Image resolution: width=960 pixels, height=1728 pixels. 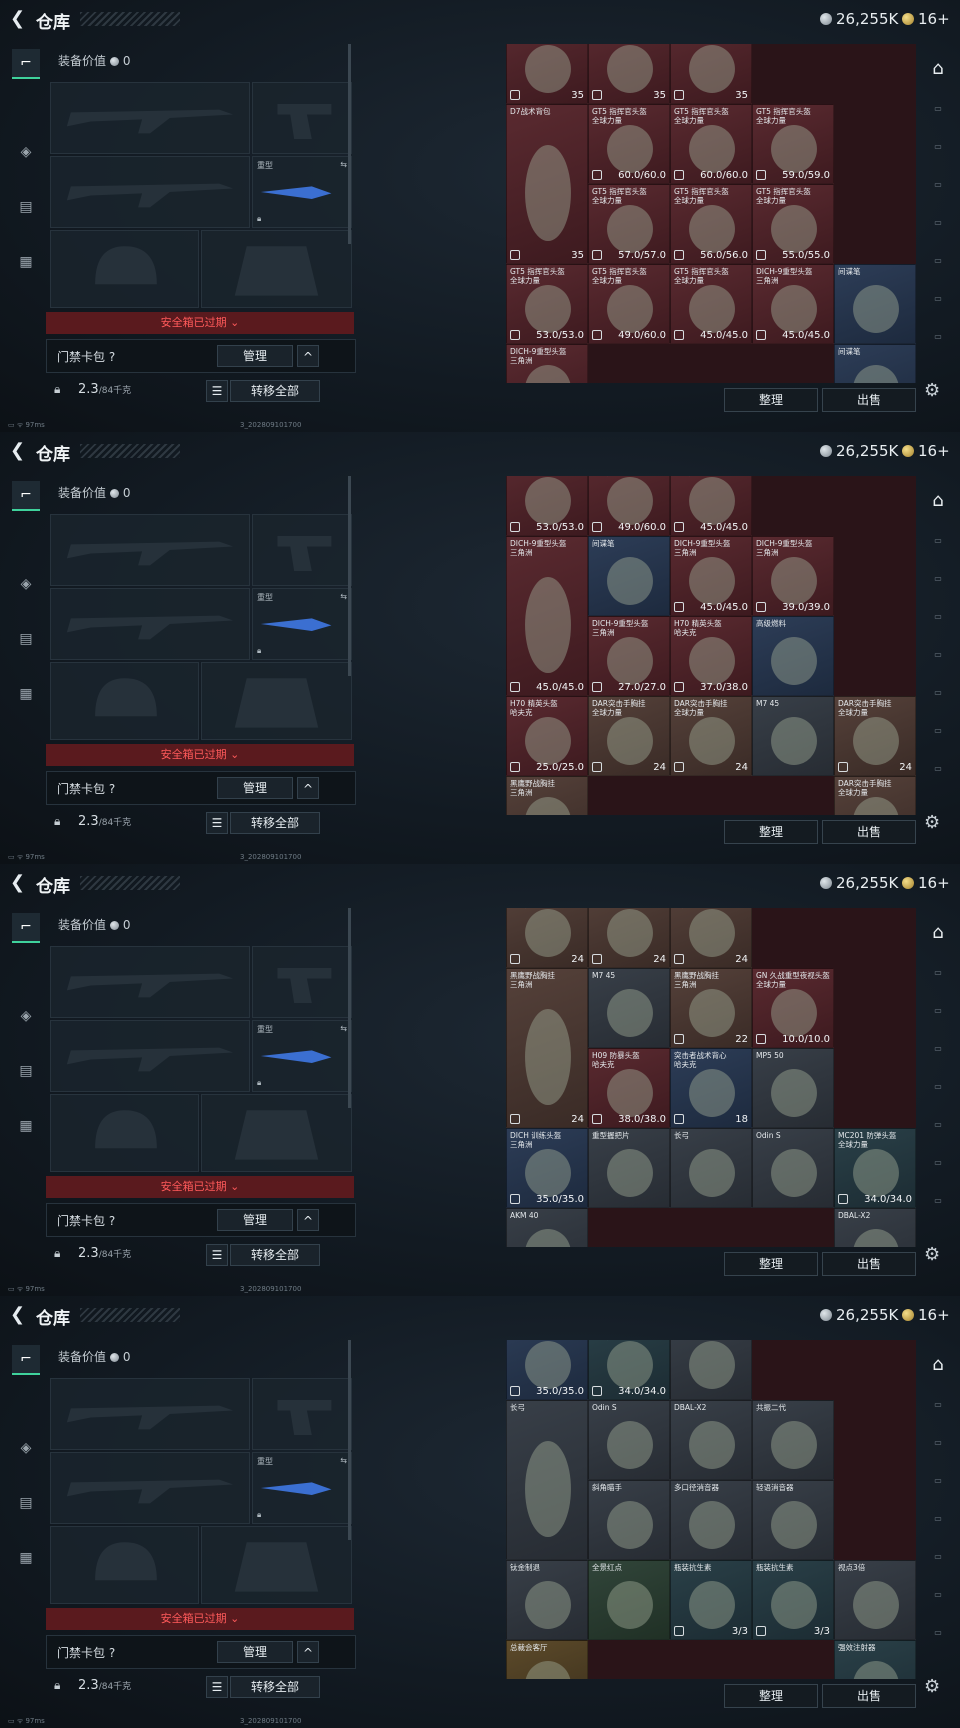 I want to click on stash-item: DICH-9重型头盔 三角洲, so click(x=547, y=363).